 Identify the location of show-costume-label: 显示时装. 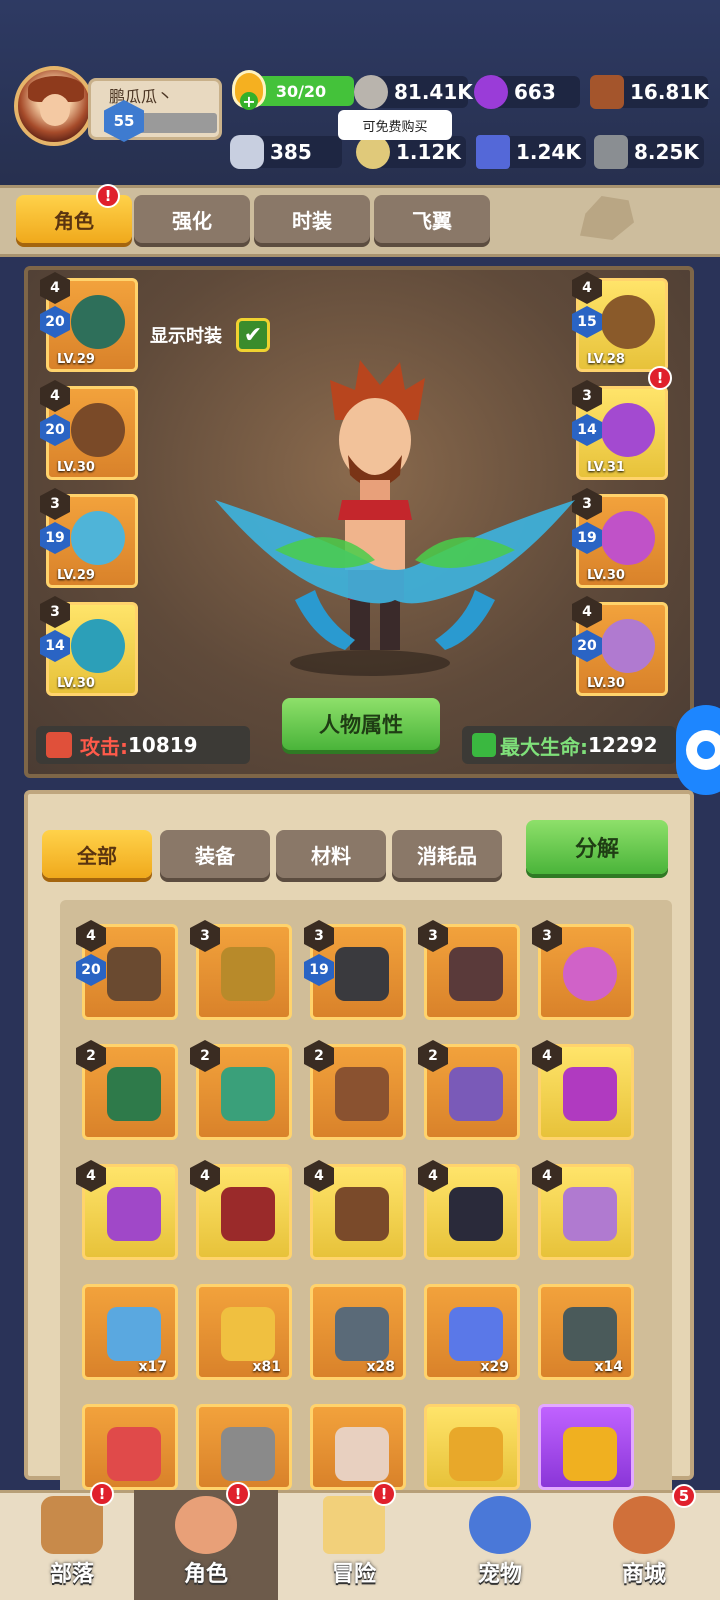
(186, 336).